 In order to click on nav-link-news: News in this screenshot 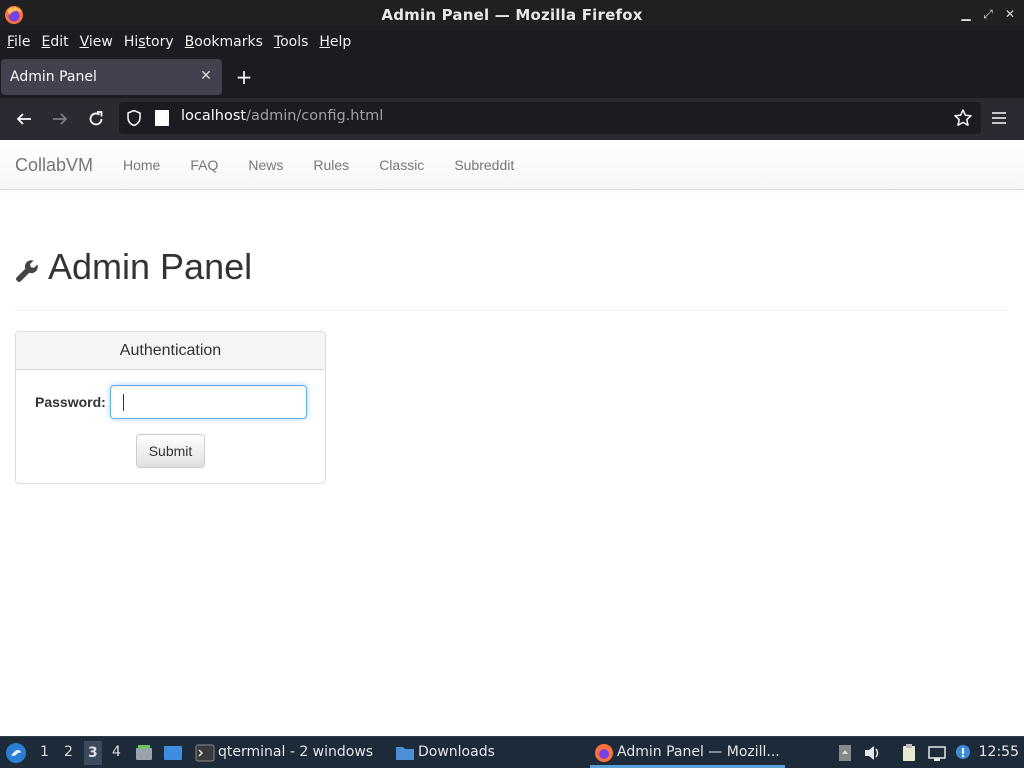, I will do `click(265, 165)`.